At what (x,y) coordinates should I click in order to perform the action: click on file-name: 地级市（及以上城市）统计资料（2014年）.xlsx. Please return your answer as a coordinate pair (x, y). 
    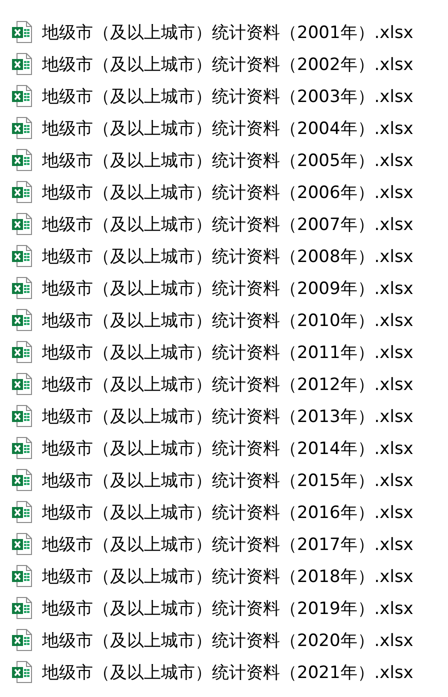
    Looking at the image, I should click on (228, 448).